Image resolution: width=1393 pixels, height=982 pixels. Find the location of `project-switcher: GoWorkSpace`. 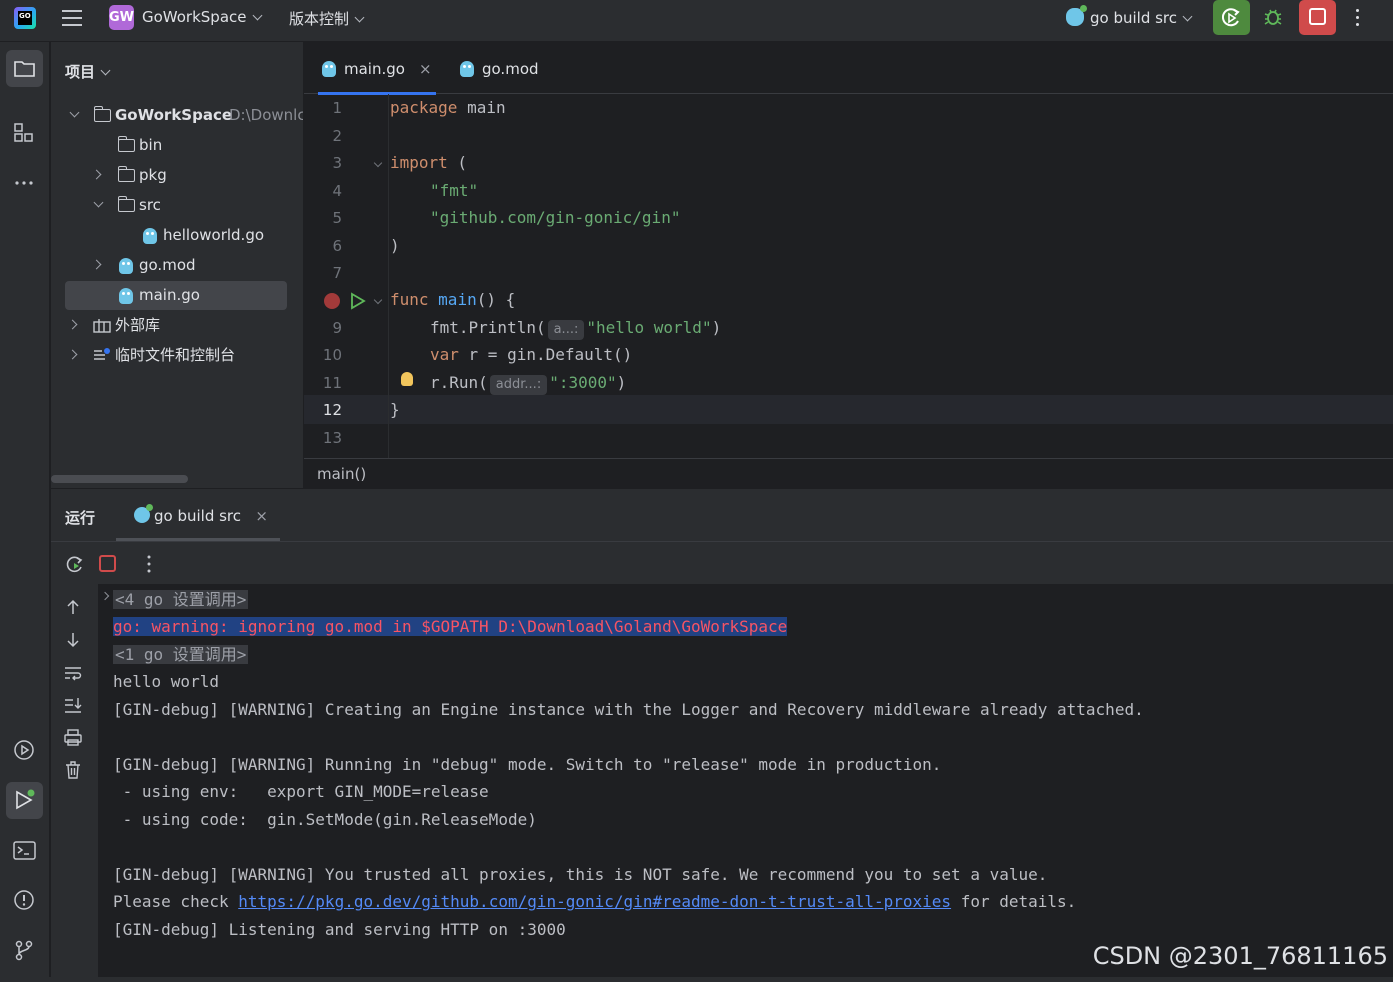

project-switcher: GoWorkSpace is located at coordinates (202, 17).